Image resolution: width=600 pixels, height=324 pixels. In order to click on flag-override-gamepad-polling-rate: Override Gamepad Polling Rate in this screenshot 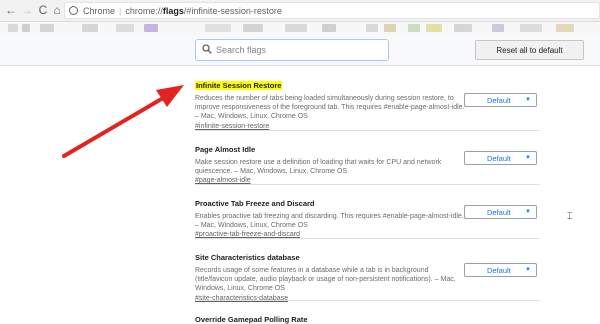, I will do `click(330, 316)`.